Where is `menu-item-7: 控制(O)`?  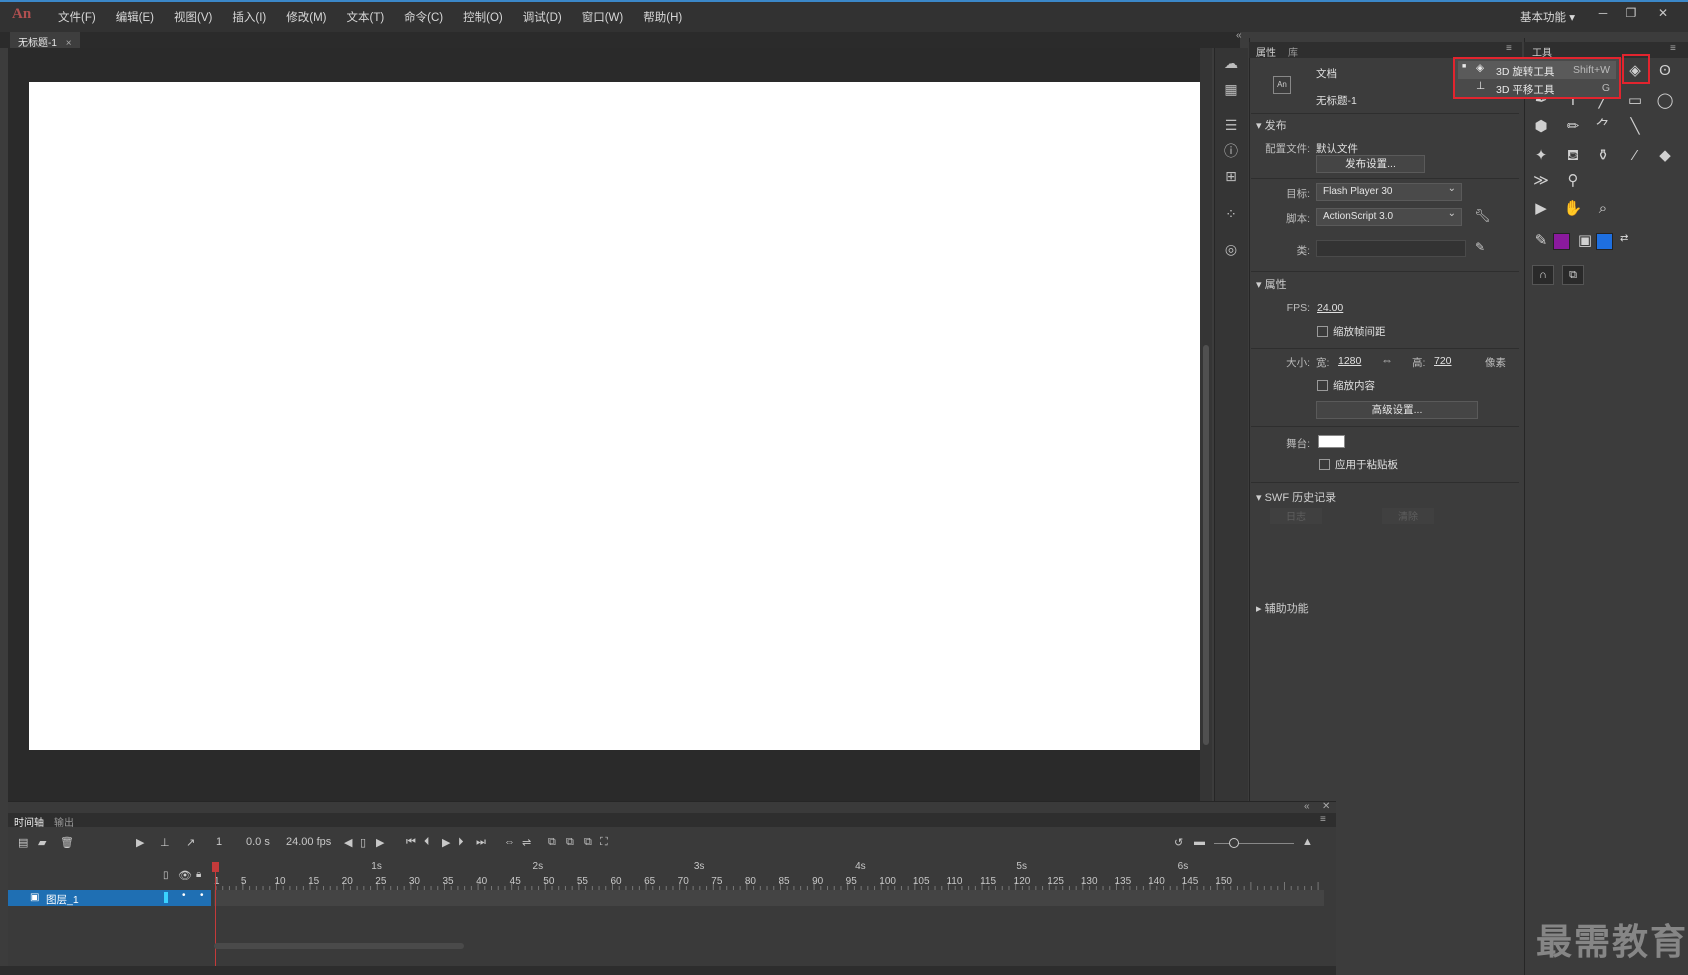 menu-item-7: 控制(O) is located at coordinates (483, 17).